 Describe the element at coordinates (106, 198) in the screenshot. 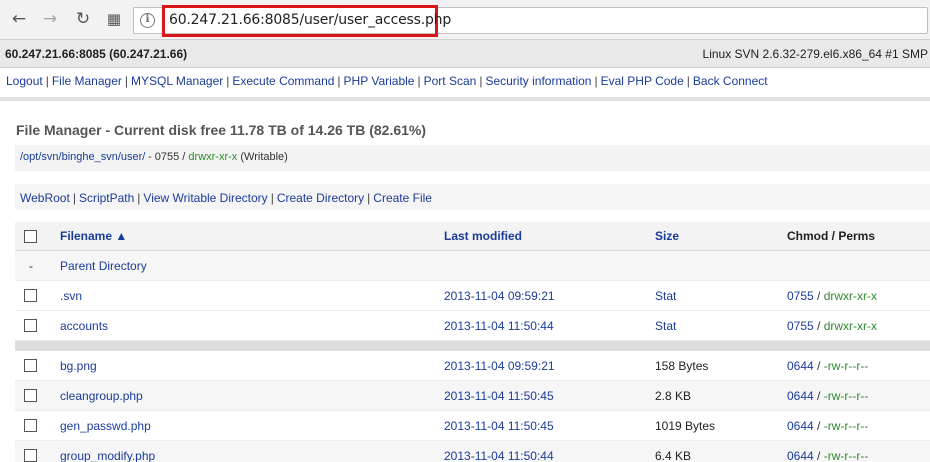

I see `scriptpath-link: ScriptPath` at that location.